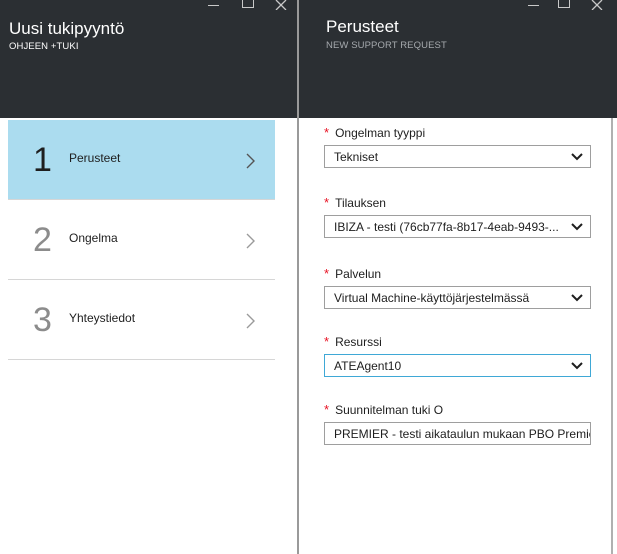 This screenshot has height=554, width=617. I want to click on service-dropdown: Virtual Machine-käyttöjärjestelmässä, so click(457, 297).